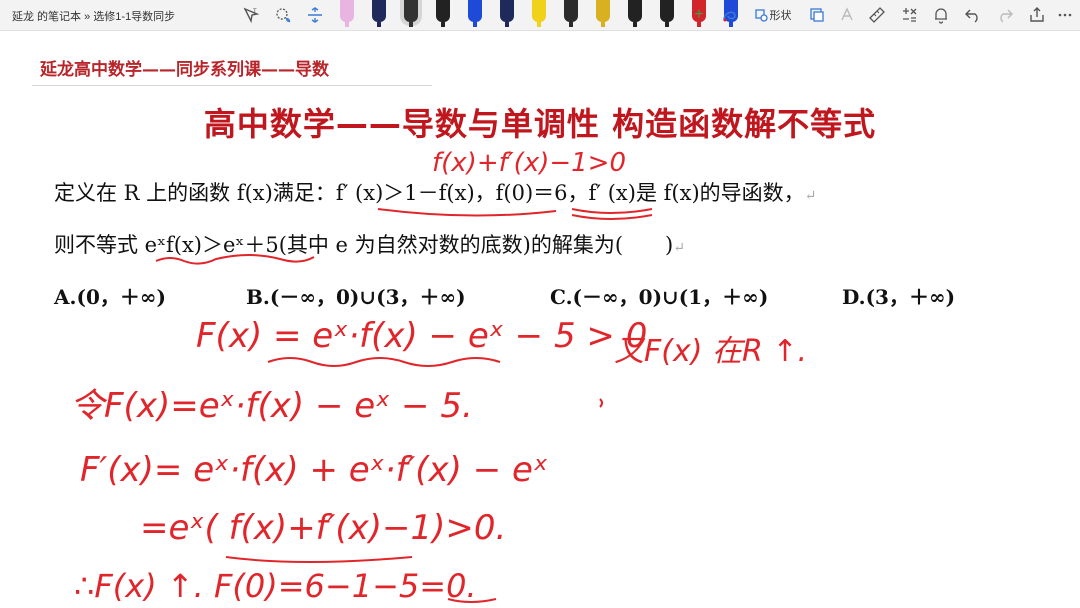 The image size is (1080, 608). What do you see at coordinates (323, 528) in the screenshot?
I see `handwriting-line-4: =eˣ( f(x)+f′(x)−1)>0.` at bounding box center [323, 528].